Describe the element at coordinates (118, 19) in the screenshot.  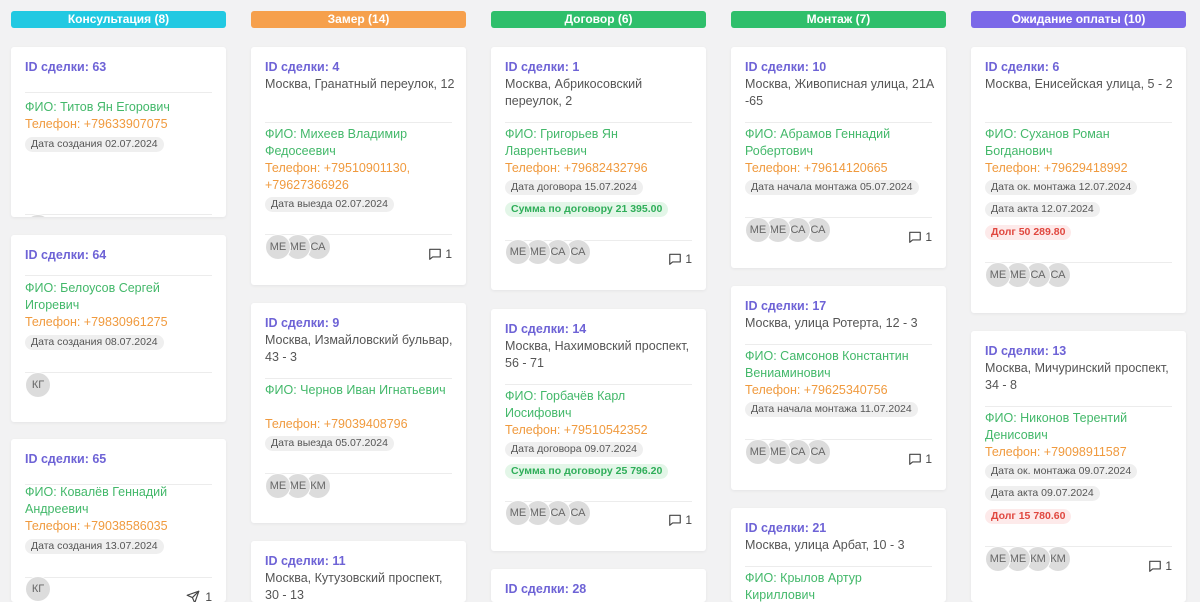
I see `column-header: Консультация (8)` at that location.